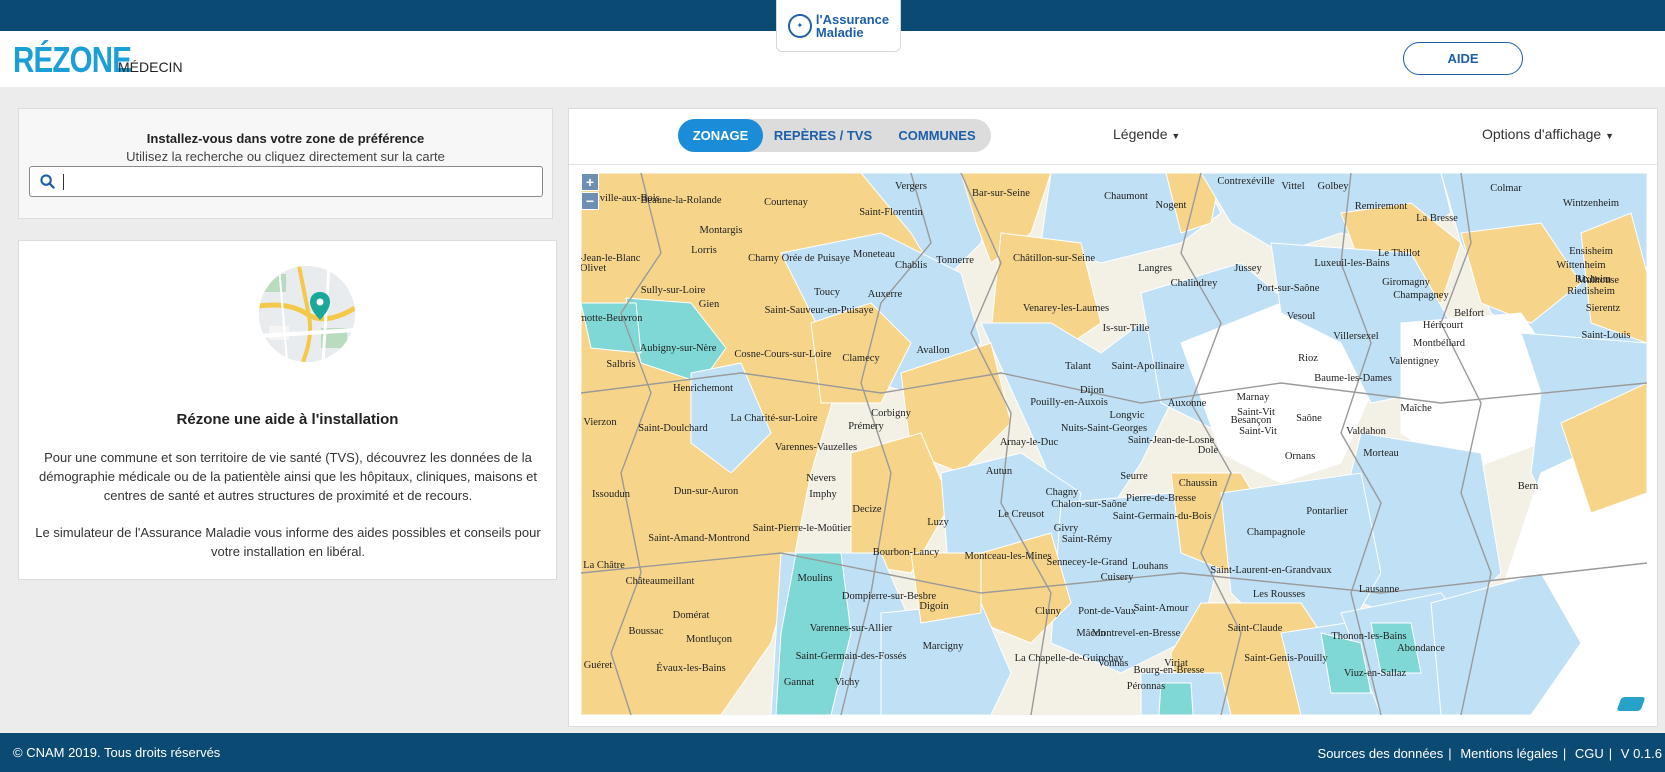 This screenshot has width=1665, height=772. Describe the element at coordinates (823, 135) in the screenshot. I see `tab-reperes-tvs: REPÈRES / TVS` at that location.